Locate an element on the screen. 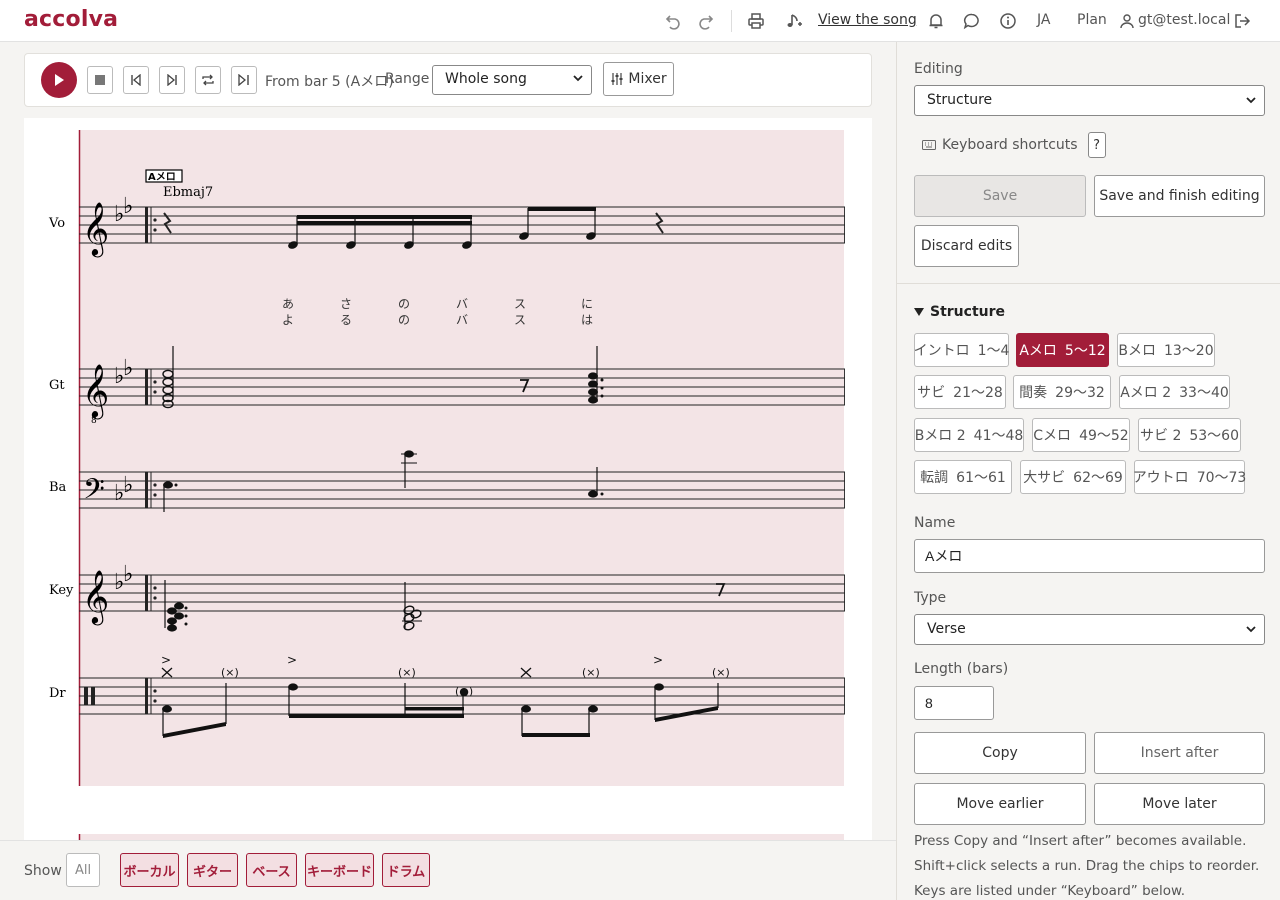  section-chip: Bメロ 2 41〜48 is located at coordinates (969, 435).